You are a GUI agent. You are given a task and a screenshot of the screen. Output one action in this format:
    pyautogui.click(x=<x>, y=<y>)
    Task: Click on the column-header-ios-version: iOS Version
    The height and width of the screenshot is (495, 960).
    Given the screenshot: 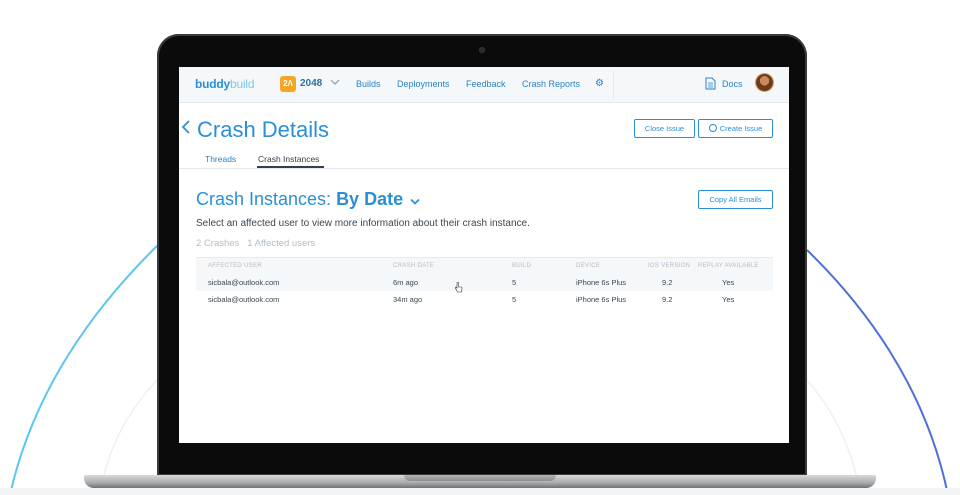 What is the action you would take?
    pyautogui.click(x=669, y=266)
    